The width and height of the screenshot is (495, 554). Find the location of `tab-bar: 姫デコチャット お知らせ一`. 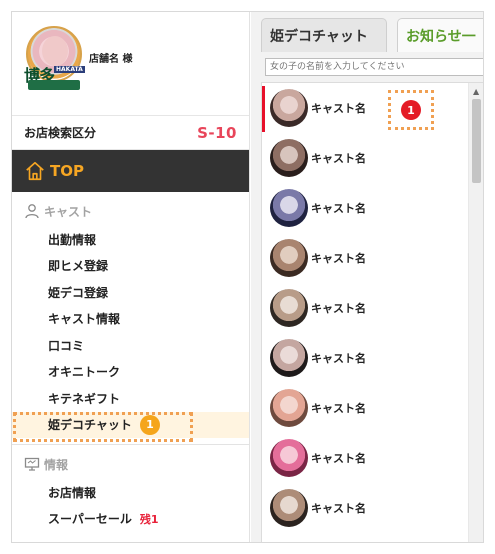

tab-bar: 姫デコチャット お知らせ一 is located at coordinates (367, 34).